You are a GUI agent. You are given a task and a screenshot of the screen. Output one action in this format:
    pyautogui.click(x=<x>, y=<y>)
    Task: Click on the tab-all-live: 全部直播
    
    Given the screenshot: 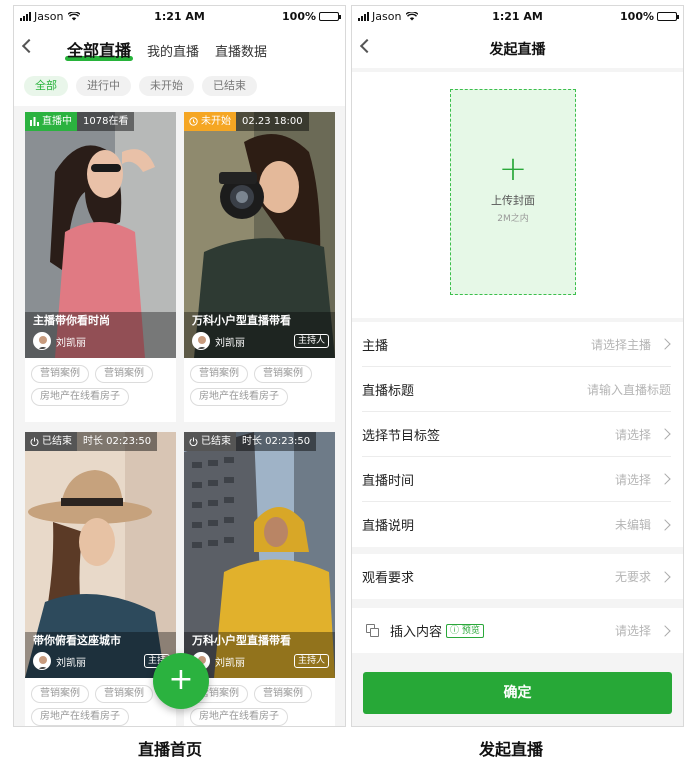 What is the action you would take?
    pyautogui.click(x=99, y=49)
    